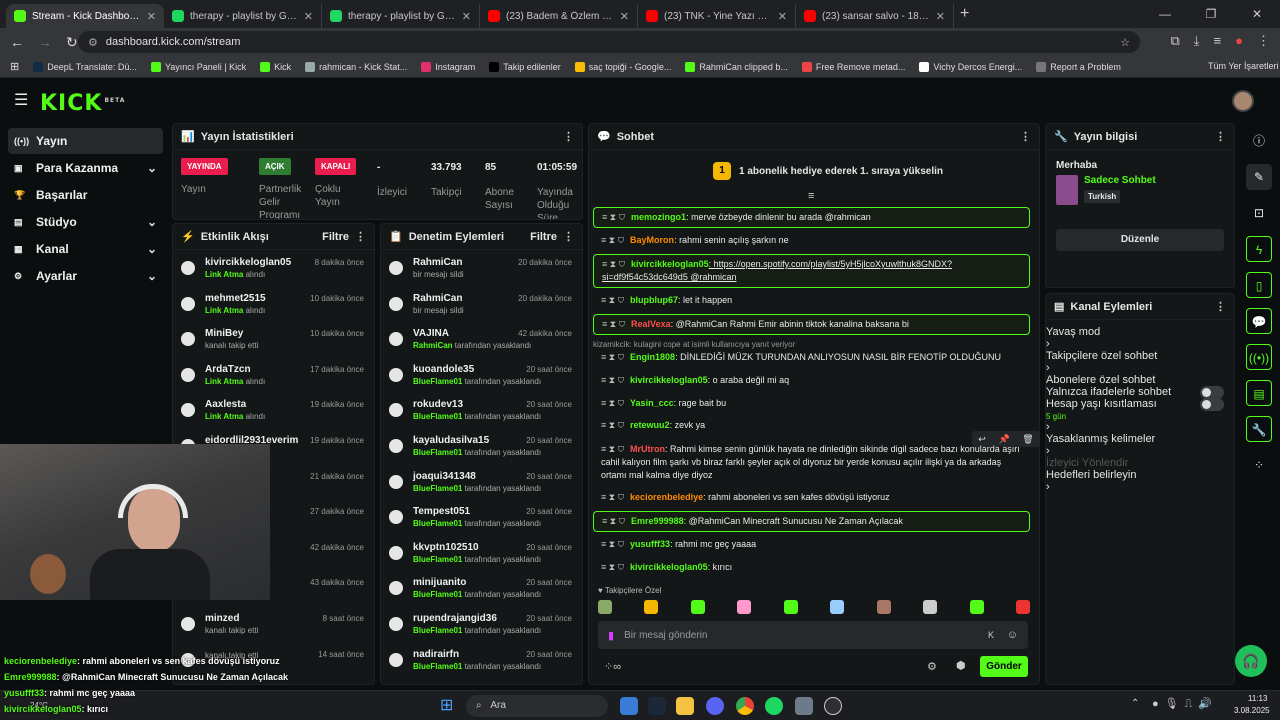 The height and width of the screenshot is (720, 1280). Describe the element at coordinates (1257, 14) in the screenshot. I see `close-window-icon: ✕` at that location.